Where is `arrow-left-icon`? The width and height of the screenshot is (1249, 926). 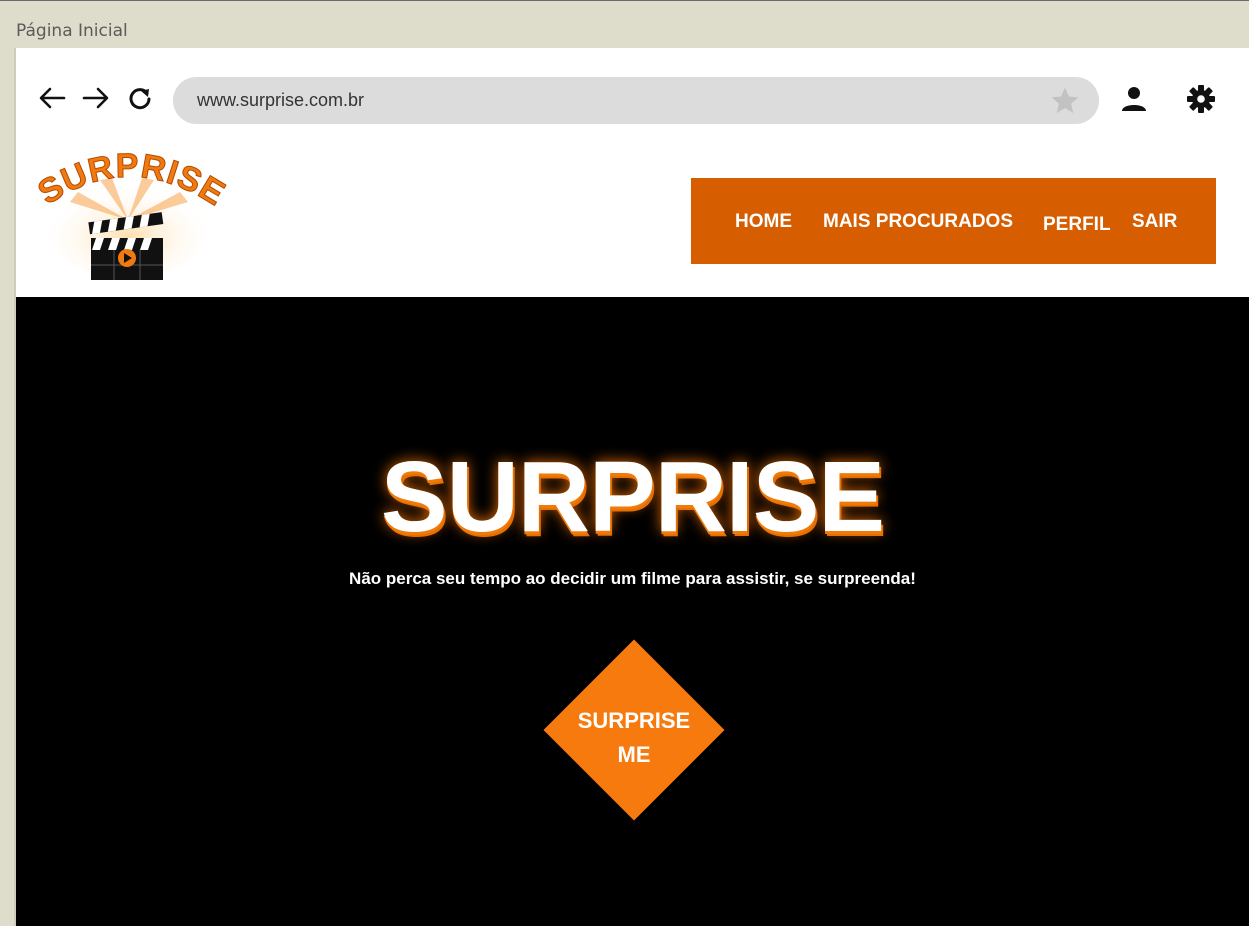 arrow-left-icon is located at coordinates (52, 98).